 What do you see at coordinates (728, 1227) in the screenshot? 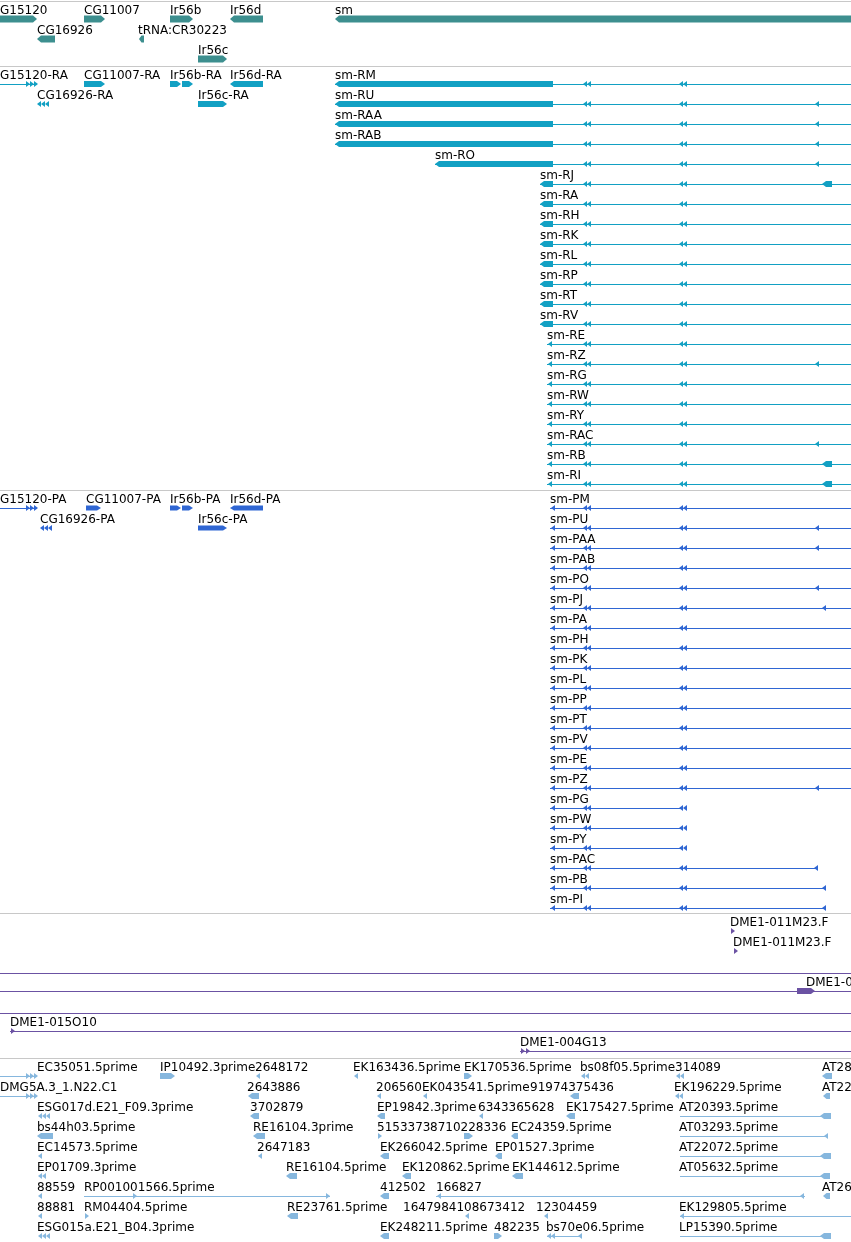
I see `feature-label: LP15390.5prime` at bounding box center [728, 1227].